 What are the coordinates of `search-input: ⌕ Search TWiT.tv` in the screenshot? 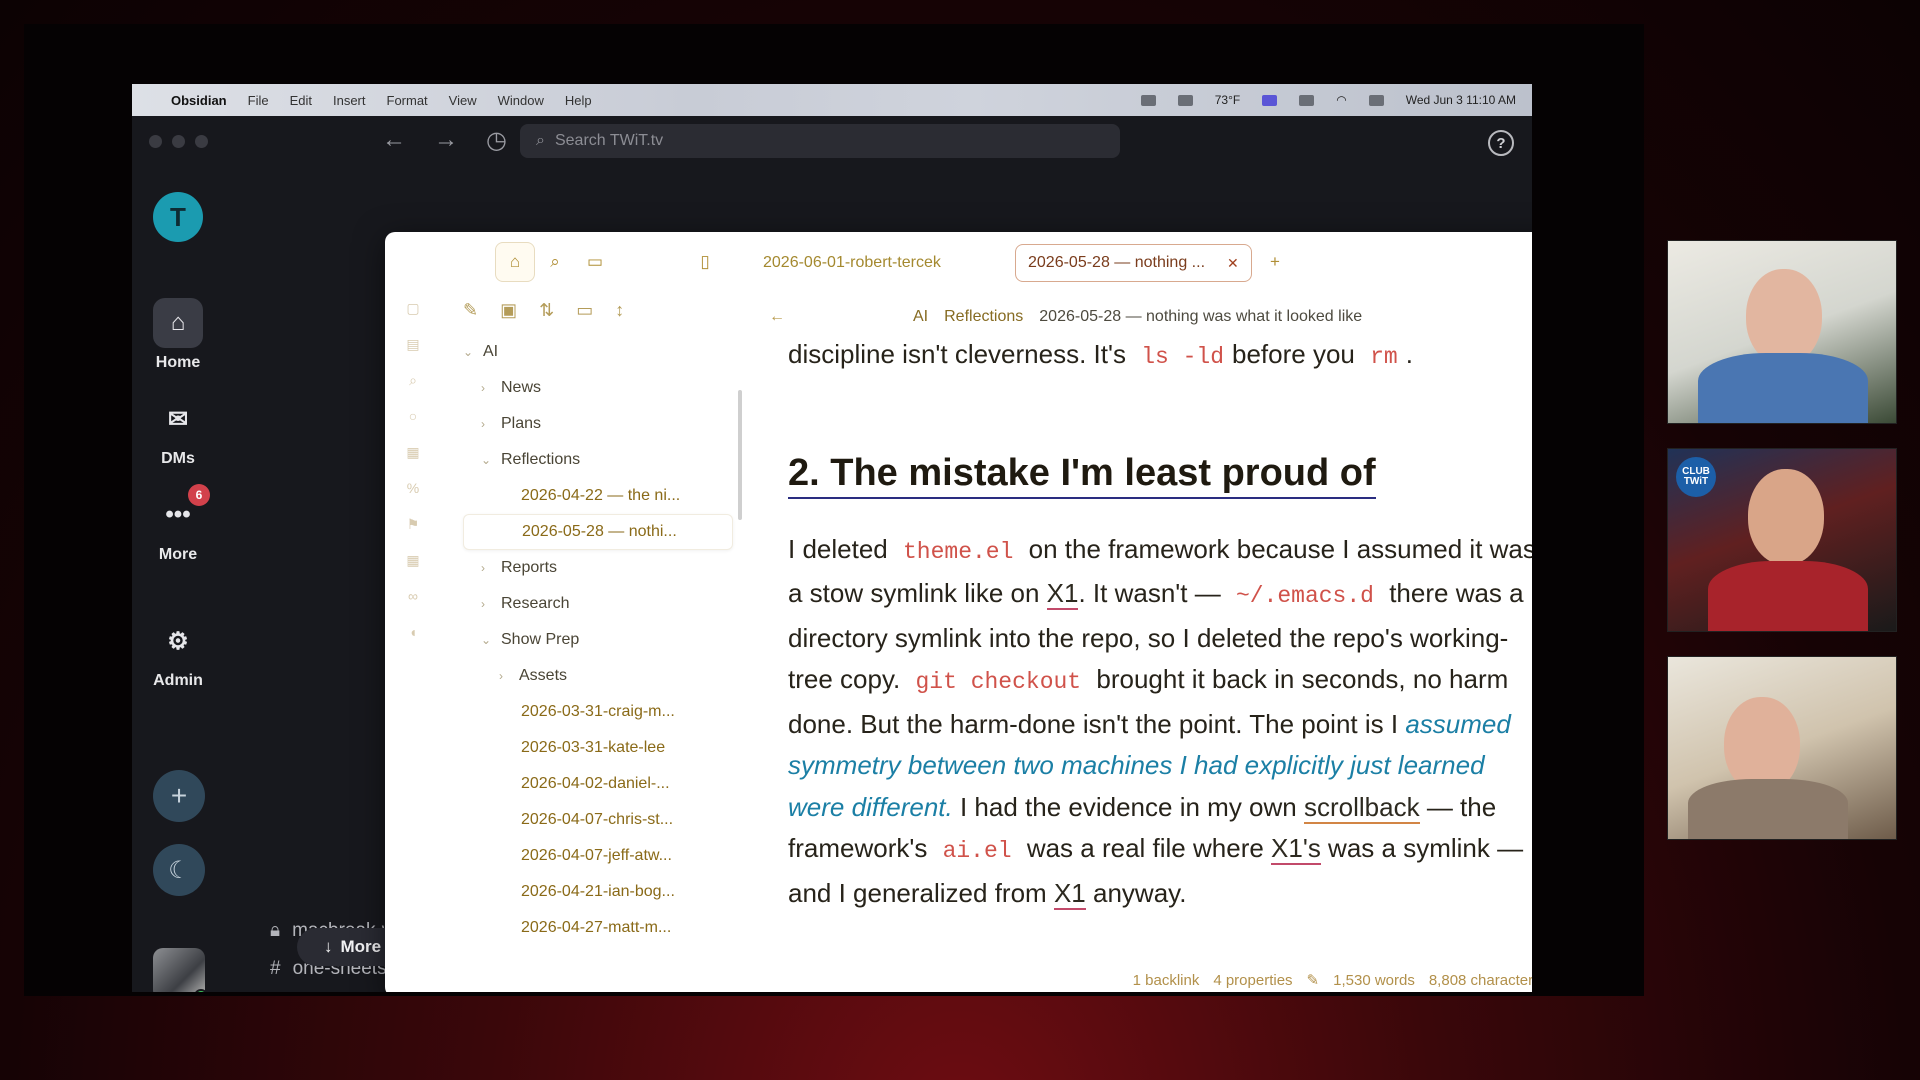 It's located at (820, 141).